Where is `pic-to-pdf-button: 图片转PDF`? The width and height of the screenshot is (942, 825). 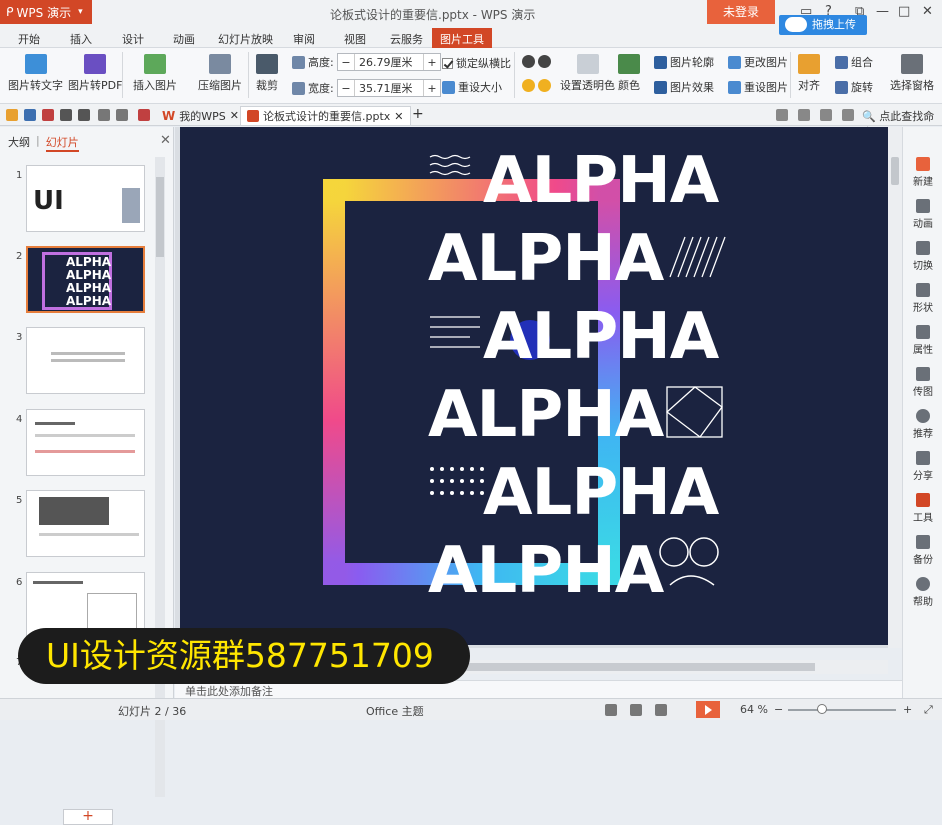 pic-to-pdf-button: 图片转PDF is located at coordinates (95, 73).